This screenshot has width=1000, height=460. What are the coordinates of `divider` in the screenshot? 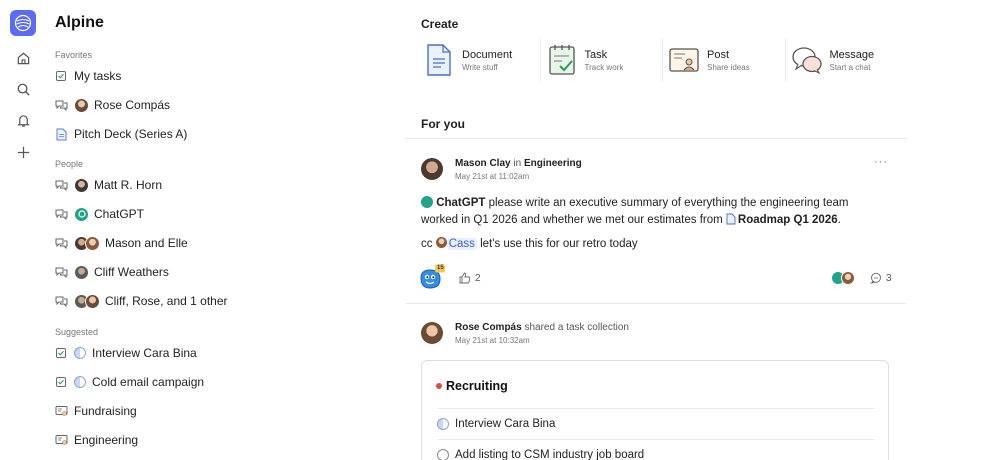 It's located at (656, 138).